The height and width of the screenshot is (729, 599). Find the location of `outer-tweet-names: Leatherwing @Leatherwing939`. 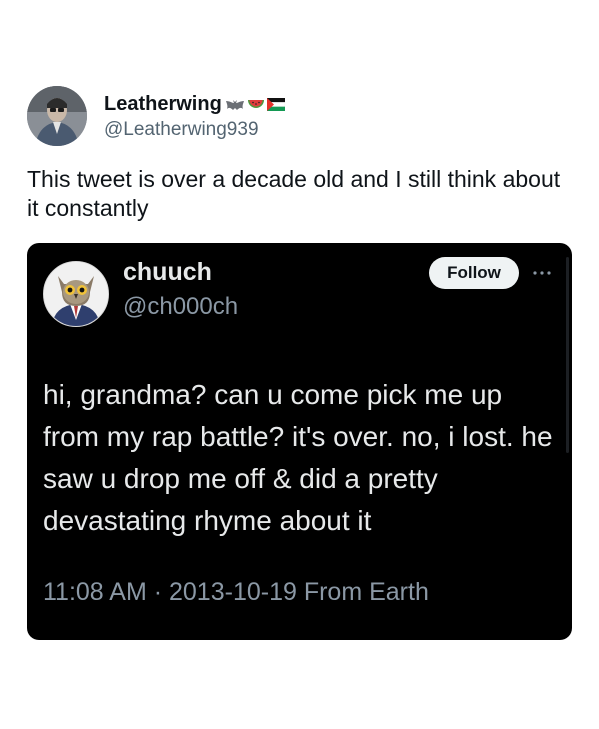

outer-tweet-names: Leatherwing @Leatherwing939 is located at coordinates (194, 116).